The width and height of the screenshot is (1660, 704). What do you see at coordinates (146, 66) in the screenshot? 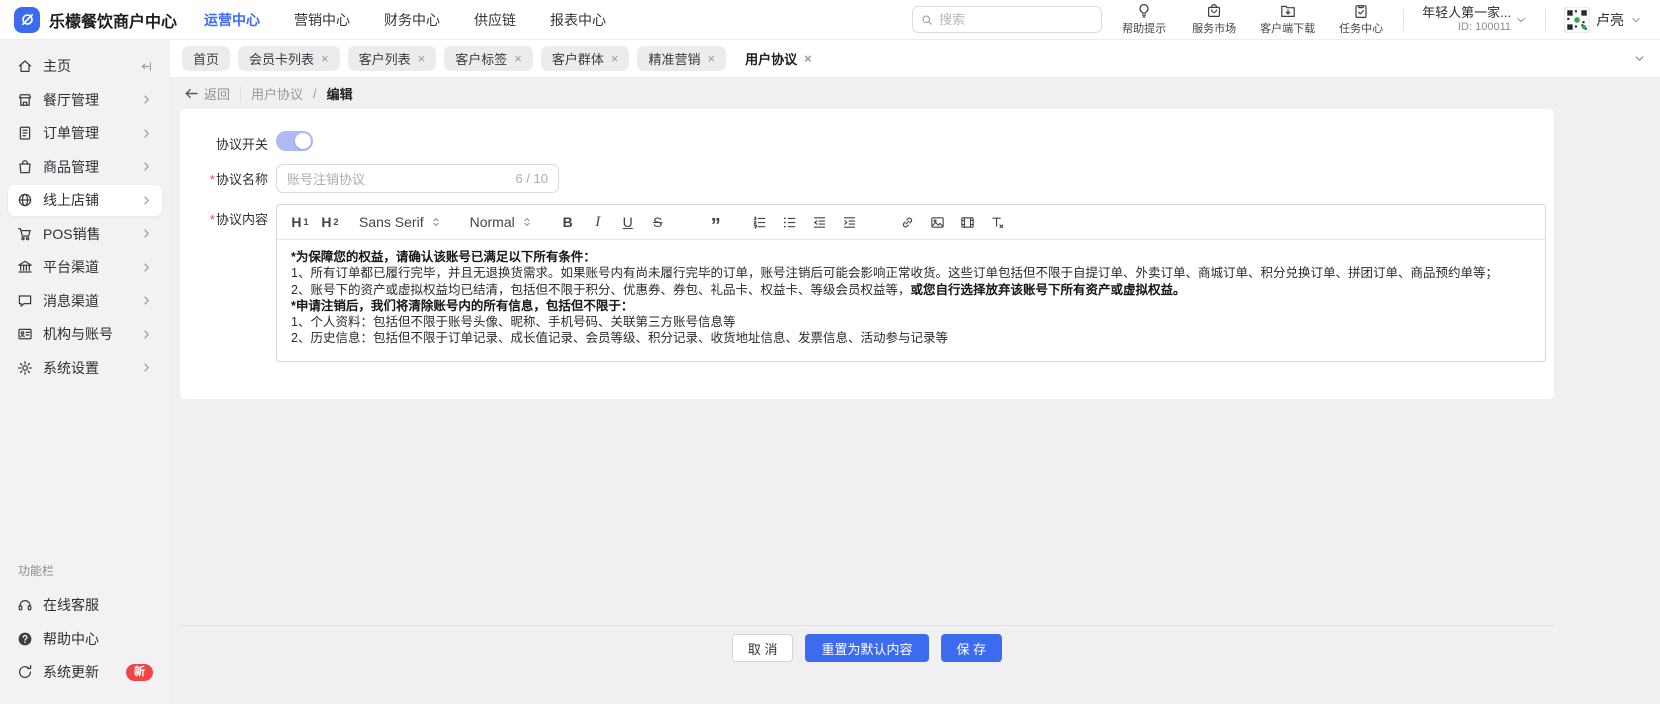
I see `collapse-icon` at bounding box center [146, 66].